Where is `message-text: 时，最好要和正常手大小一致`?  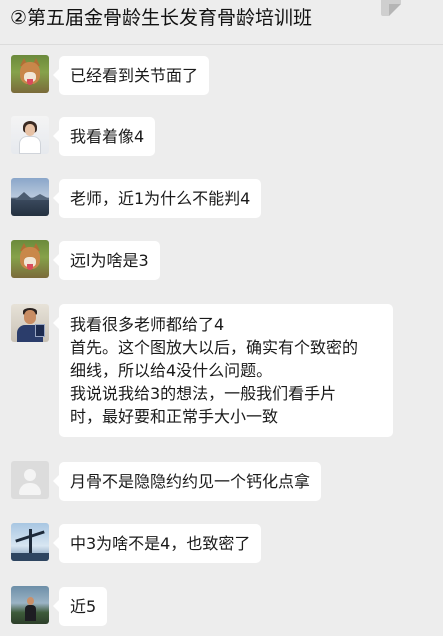
message-text: 时，最好要和正常手大小一致 is located at coordinates (174, 416).